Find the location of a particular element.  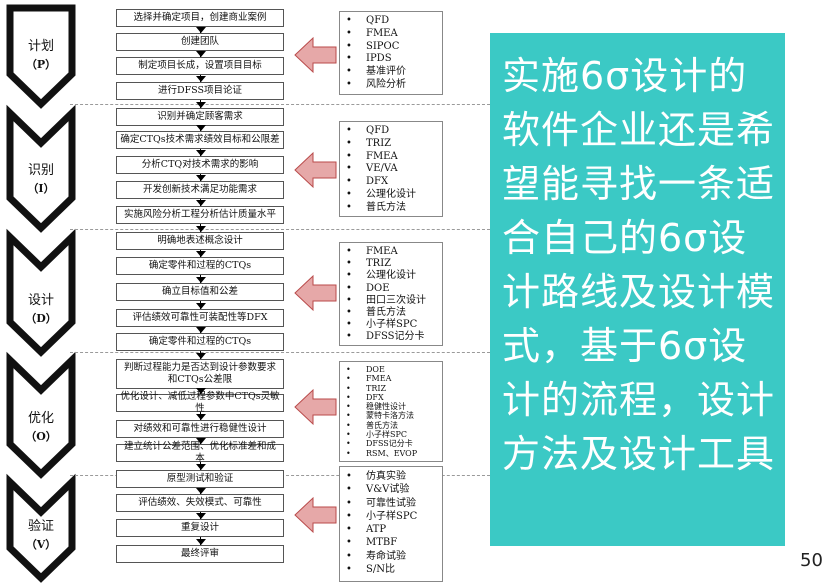

phase-name: 优化 is located at coordinates (40, 418).